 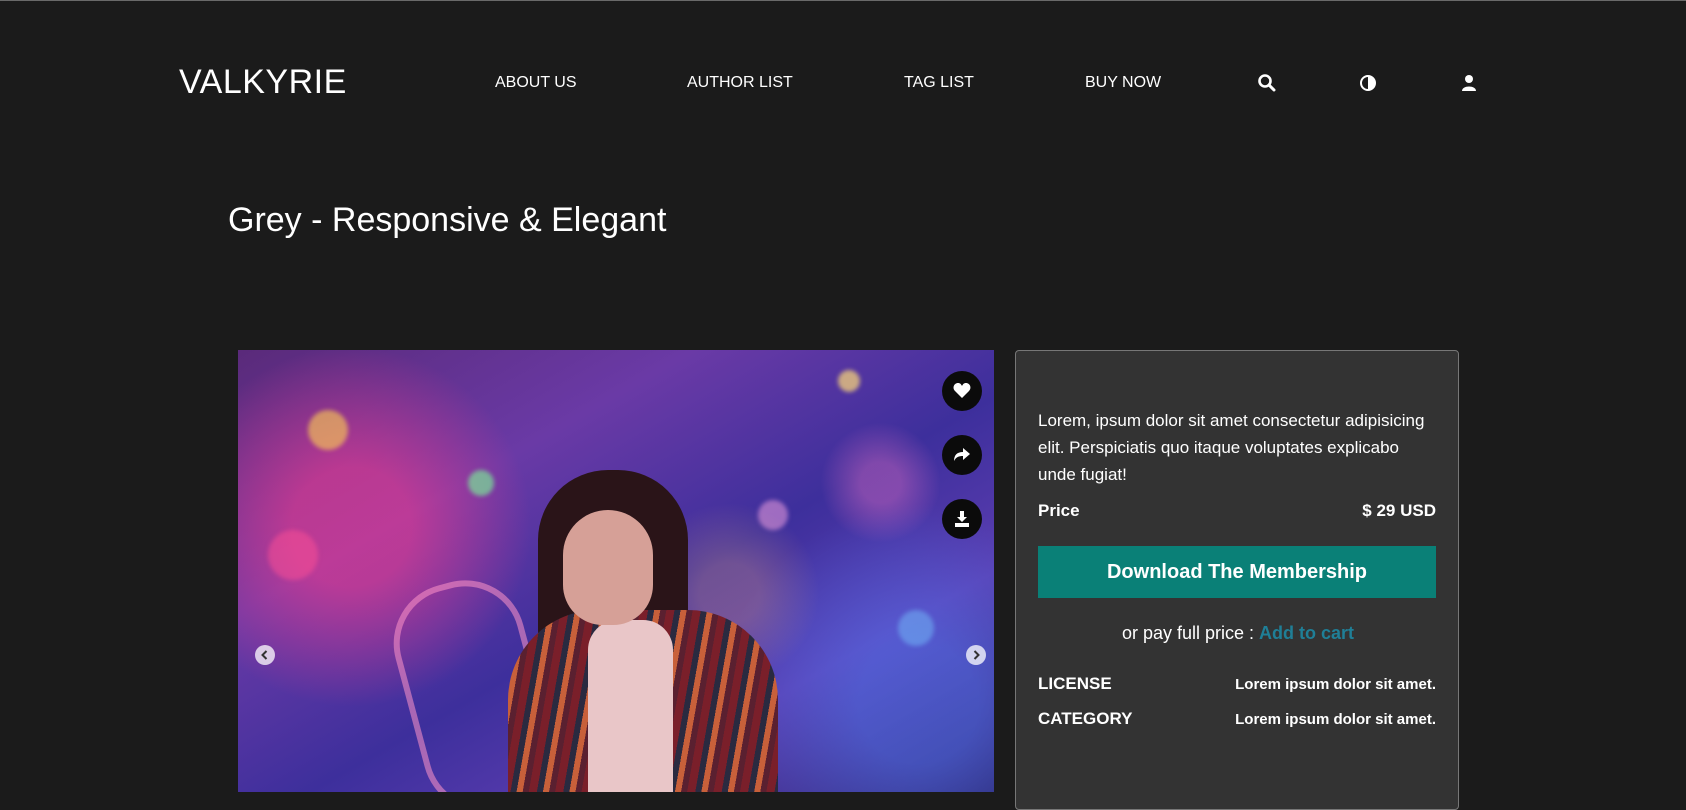 I want to click on chevron-left-icon, so click(x=264, y=655).